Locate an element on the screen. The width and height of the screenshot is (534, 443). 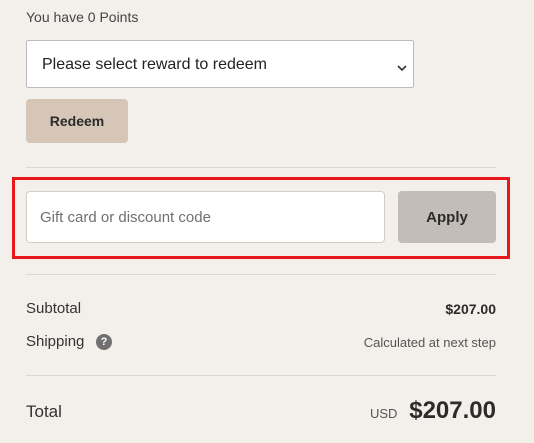
total-label: Total is located at coordinates (44, 411).